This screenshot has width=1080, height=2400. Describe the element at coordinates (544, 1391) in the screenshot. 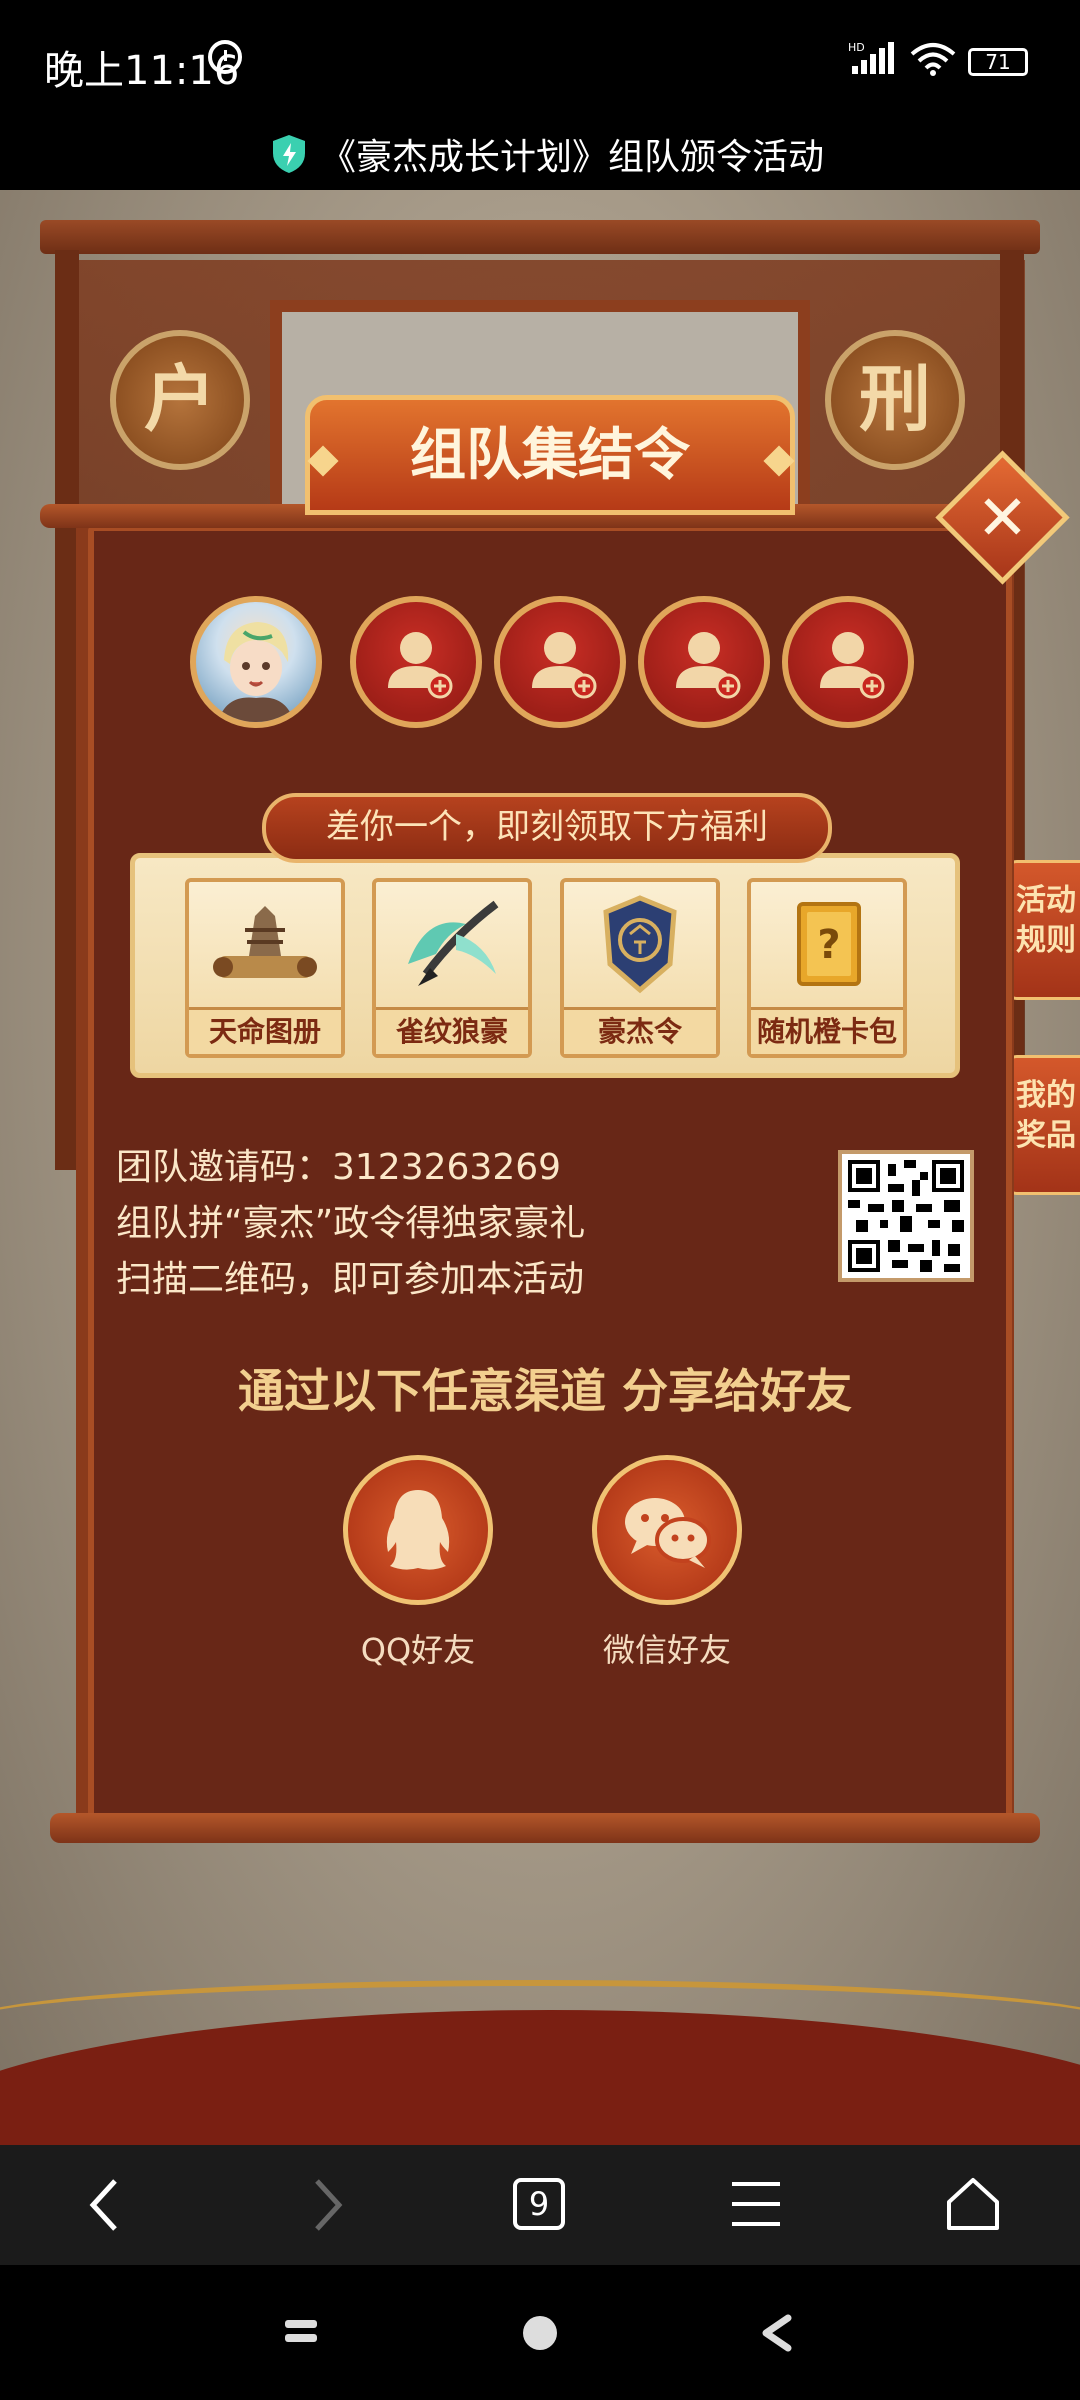

I see `share-title: 通过以下任意渠道 分享给好友` at that location.